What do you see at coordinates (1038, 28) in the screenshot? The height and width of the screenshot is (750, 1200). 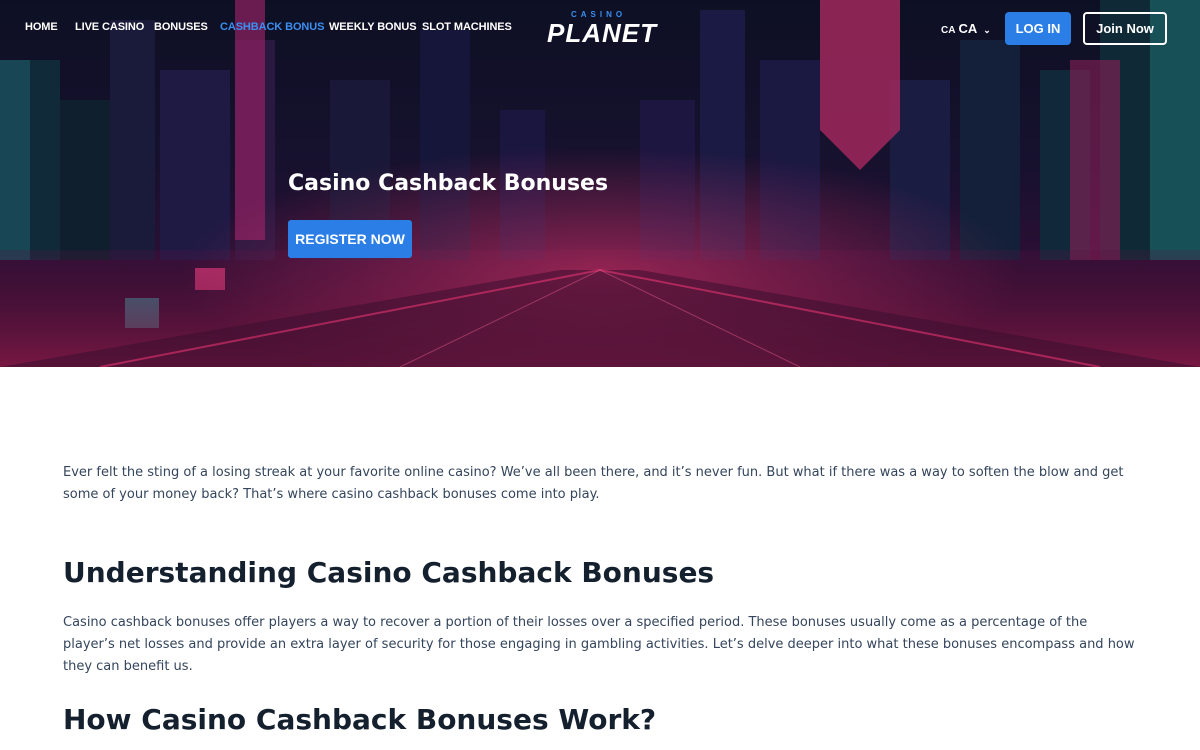 I see `login-button: LOG IN` at bounding box center [1038, 28].